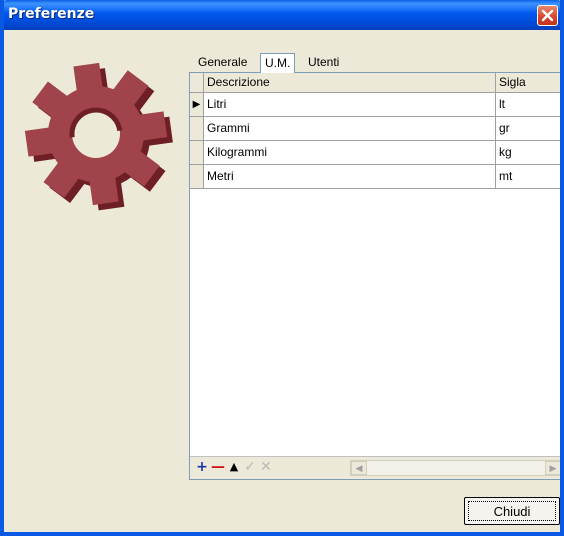  What do you see at coordinates (98, 136) in the screenshot?
I see `gear-icon` at bounding box center [98, 136].